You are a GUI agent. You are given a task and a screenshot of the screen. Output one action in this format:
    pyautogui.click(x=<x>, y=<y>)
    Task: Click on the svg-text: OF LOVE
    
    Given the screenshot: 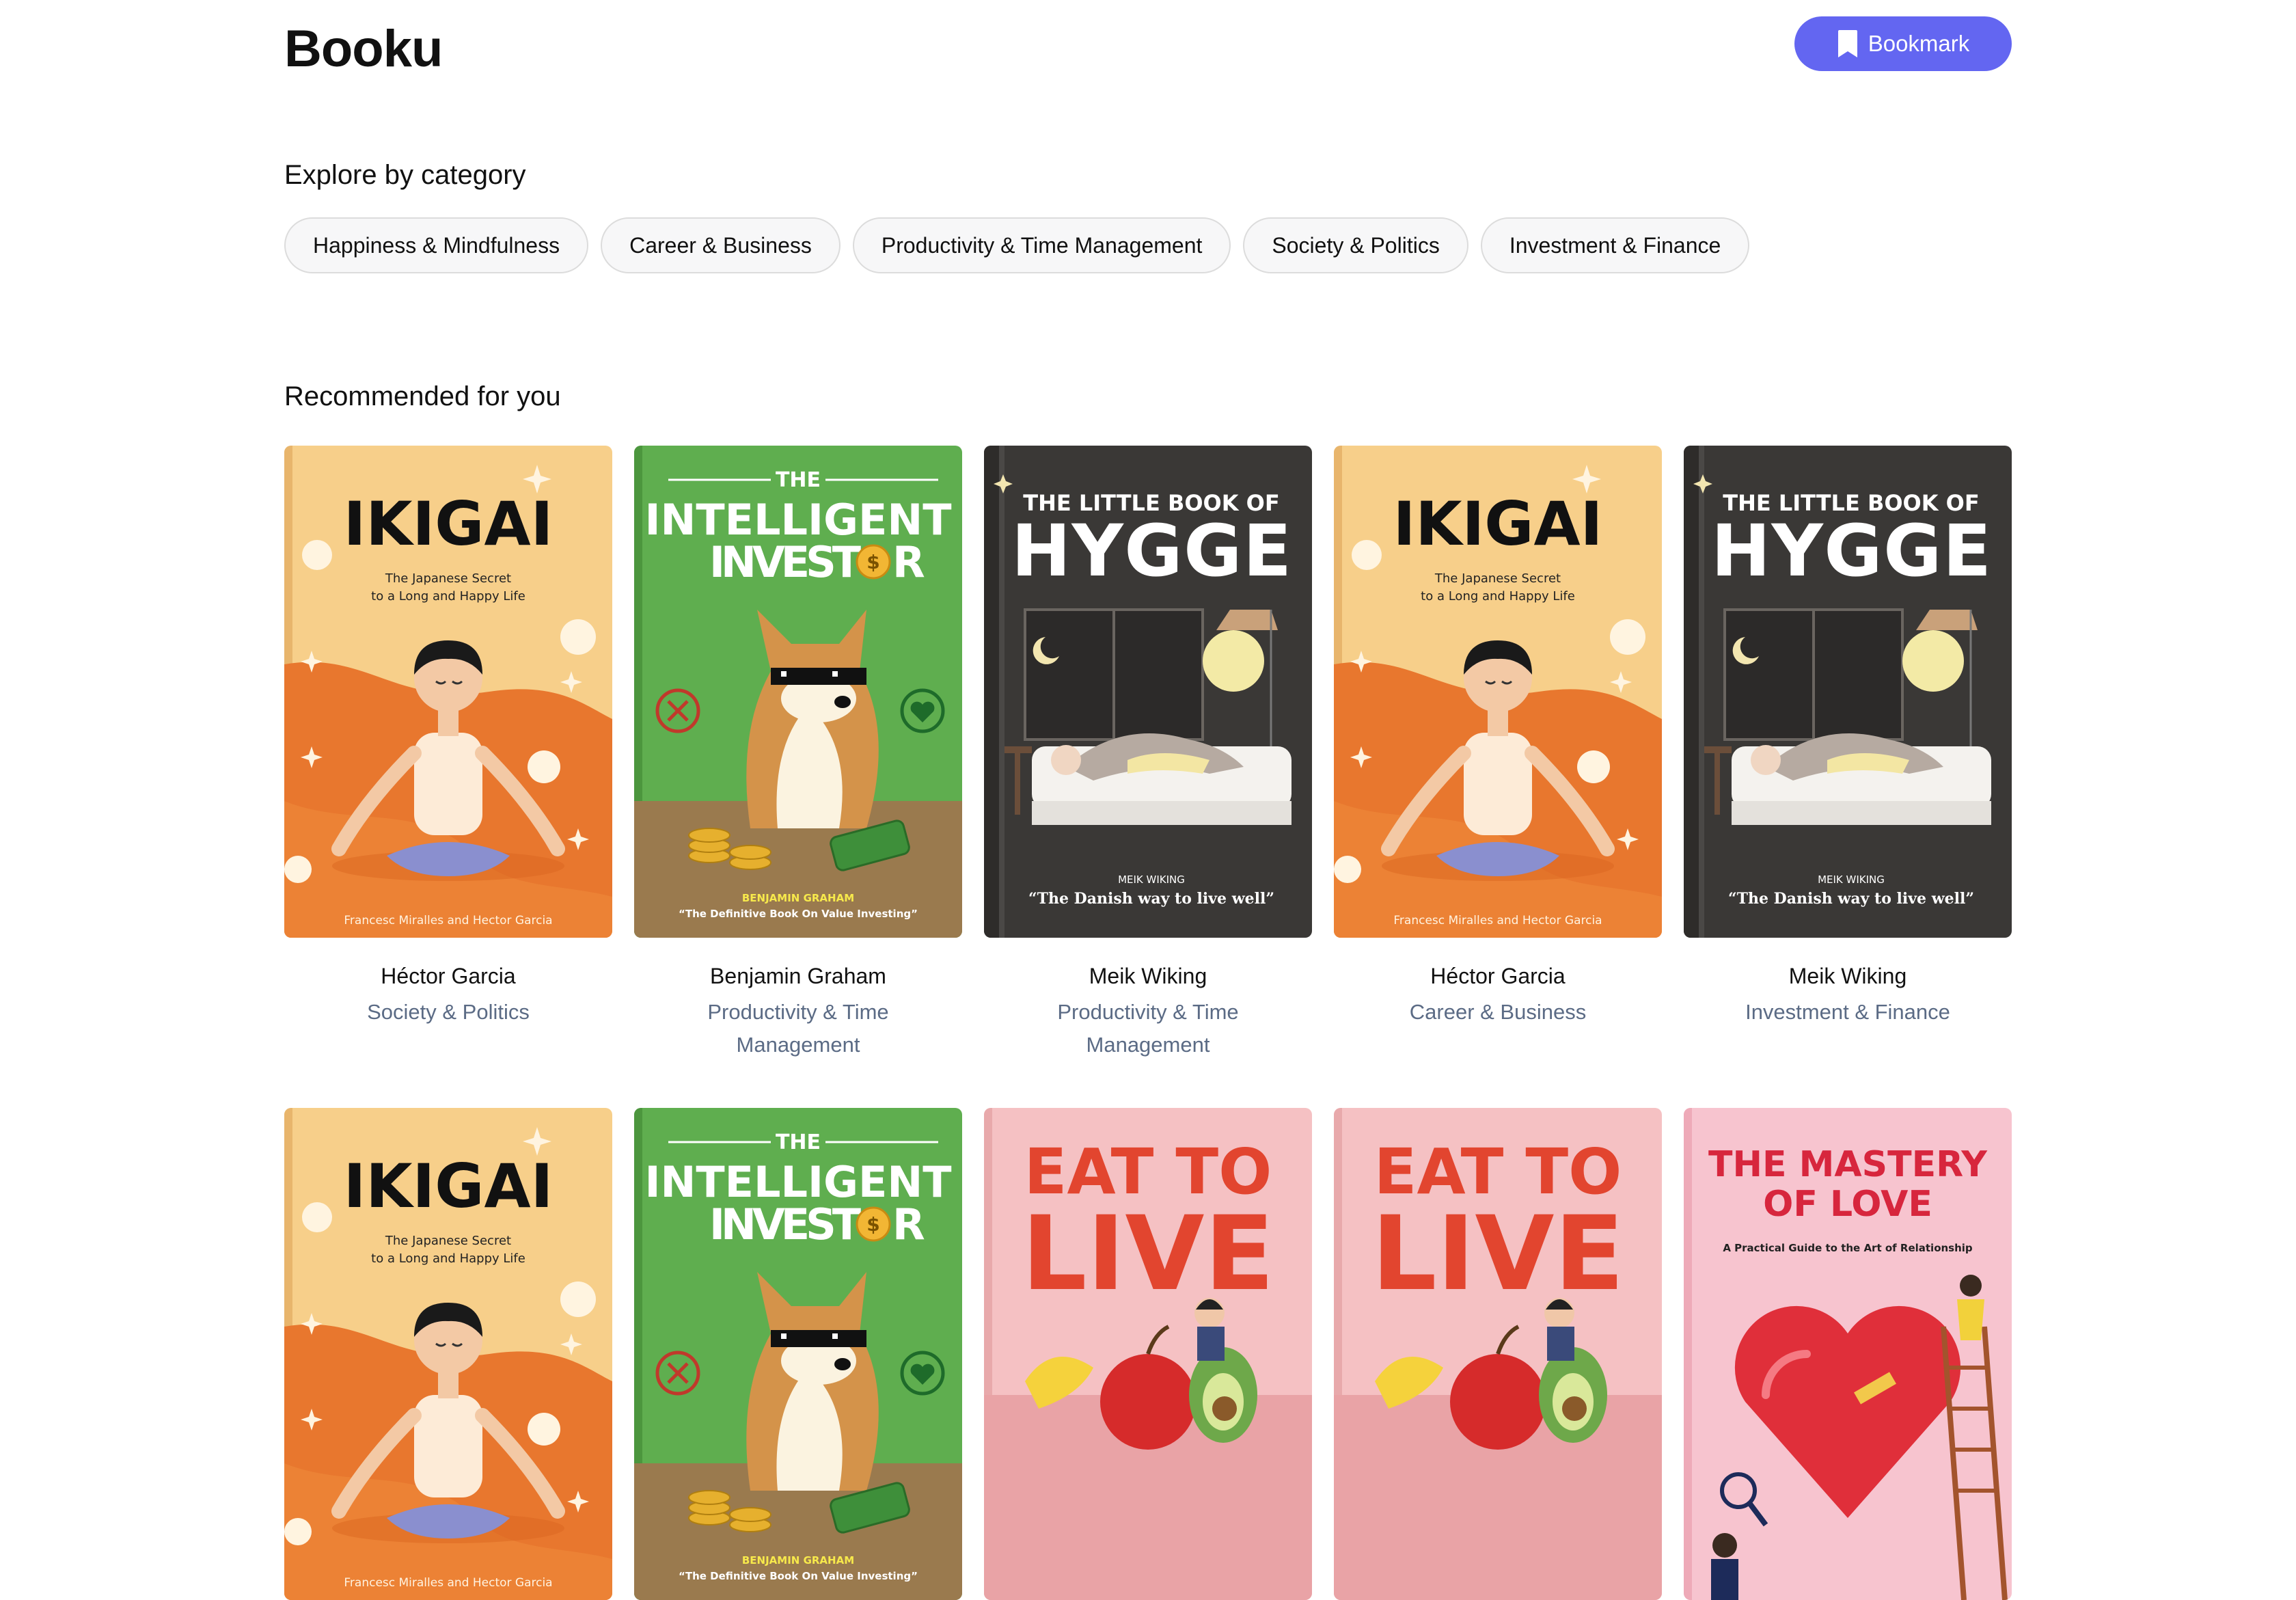 What is the action you would take?
    pyautogui.click(x=1847, y=1204)
    